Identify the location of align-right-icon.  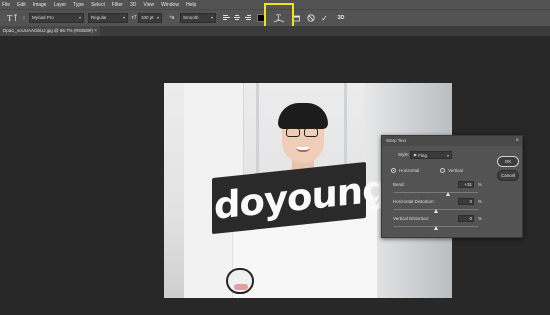
(248, 18).